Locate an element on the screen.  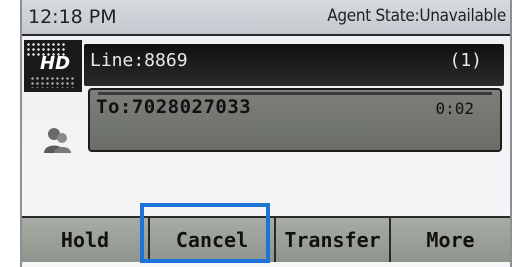
hd-voice-icon: HD is located at coordinates (53, 66).